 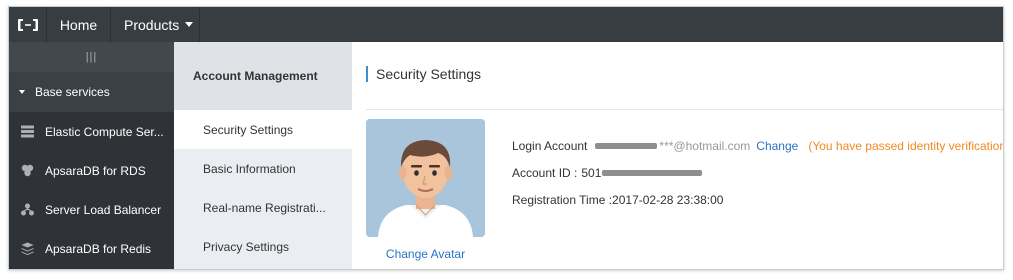 I want to click on subnav-item-basic-information: Basic Information, so click(x=263, y=168).